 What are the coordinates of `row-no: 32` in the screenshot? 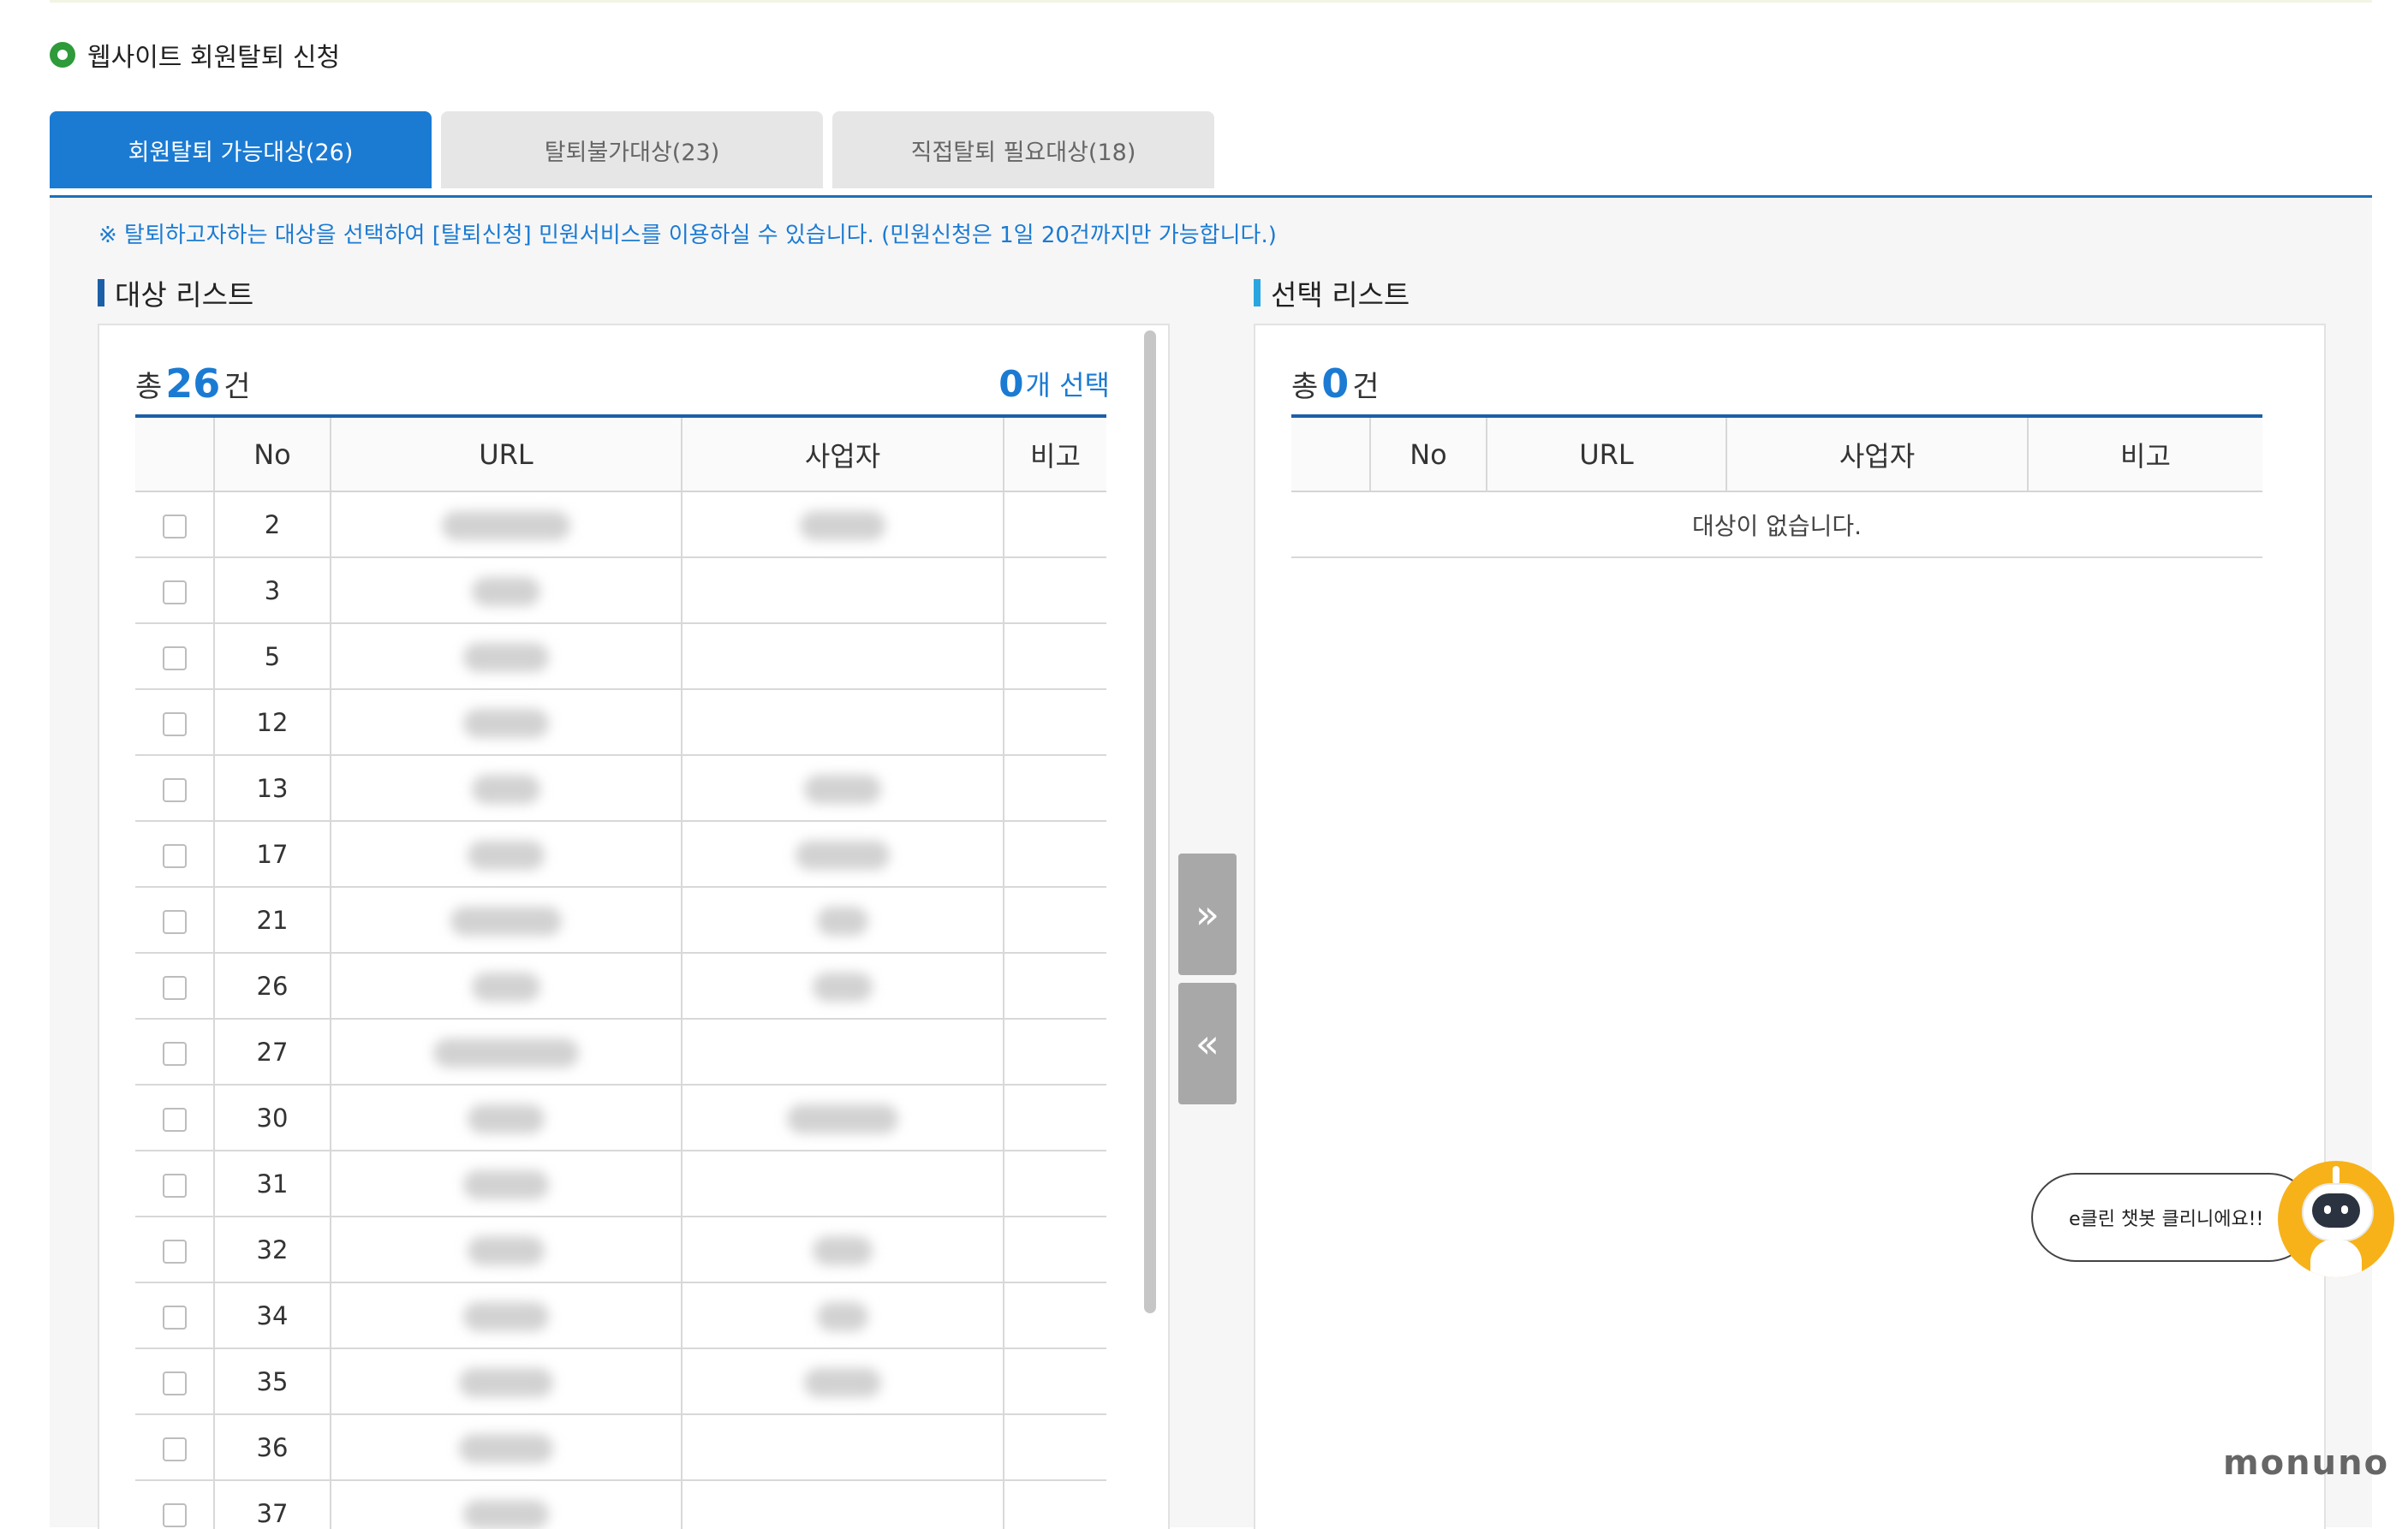 It's located at (272, 1250).